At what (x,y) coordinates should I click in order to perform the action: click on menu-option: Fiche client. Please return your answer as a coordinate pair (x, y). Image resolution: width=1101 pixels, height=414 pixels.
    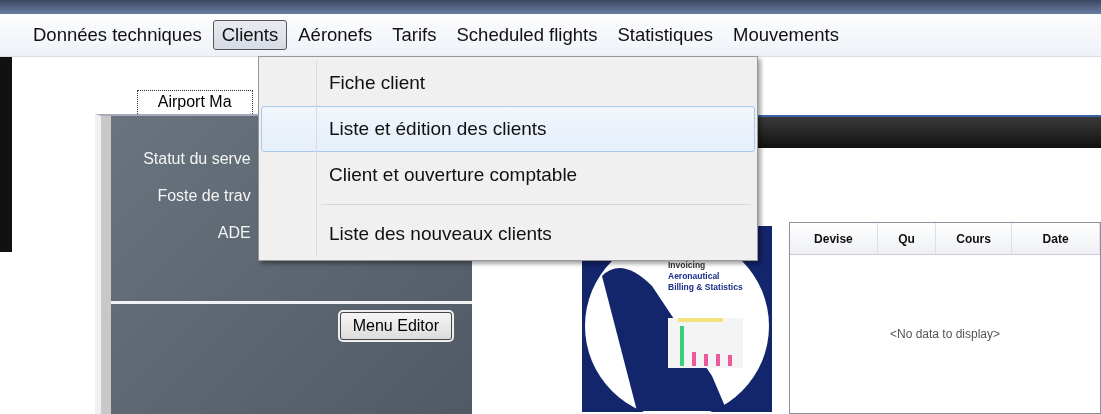
    Looking at the image, I should click on (508, 83).